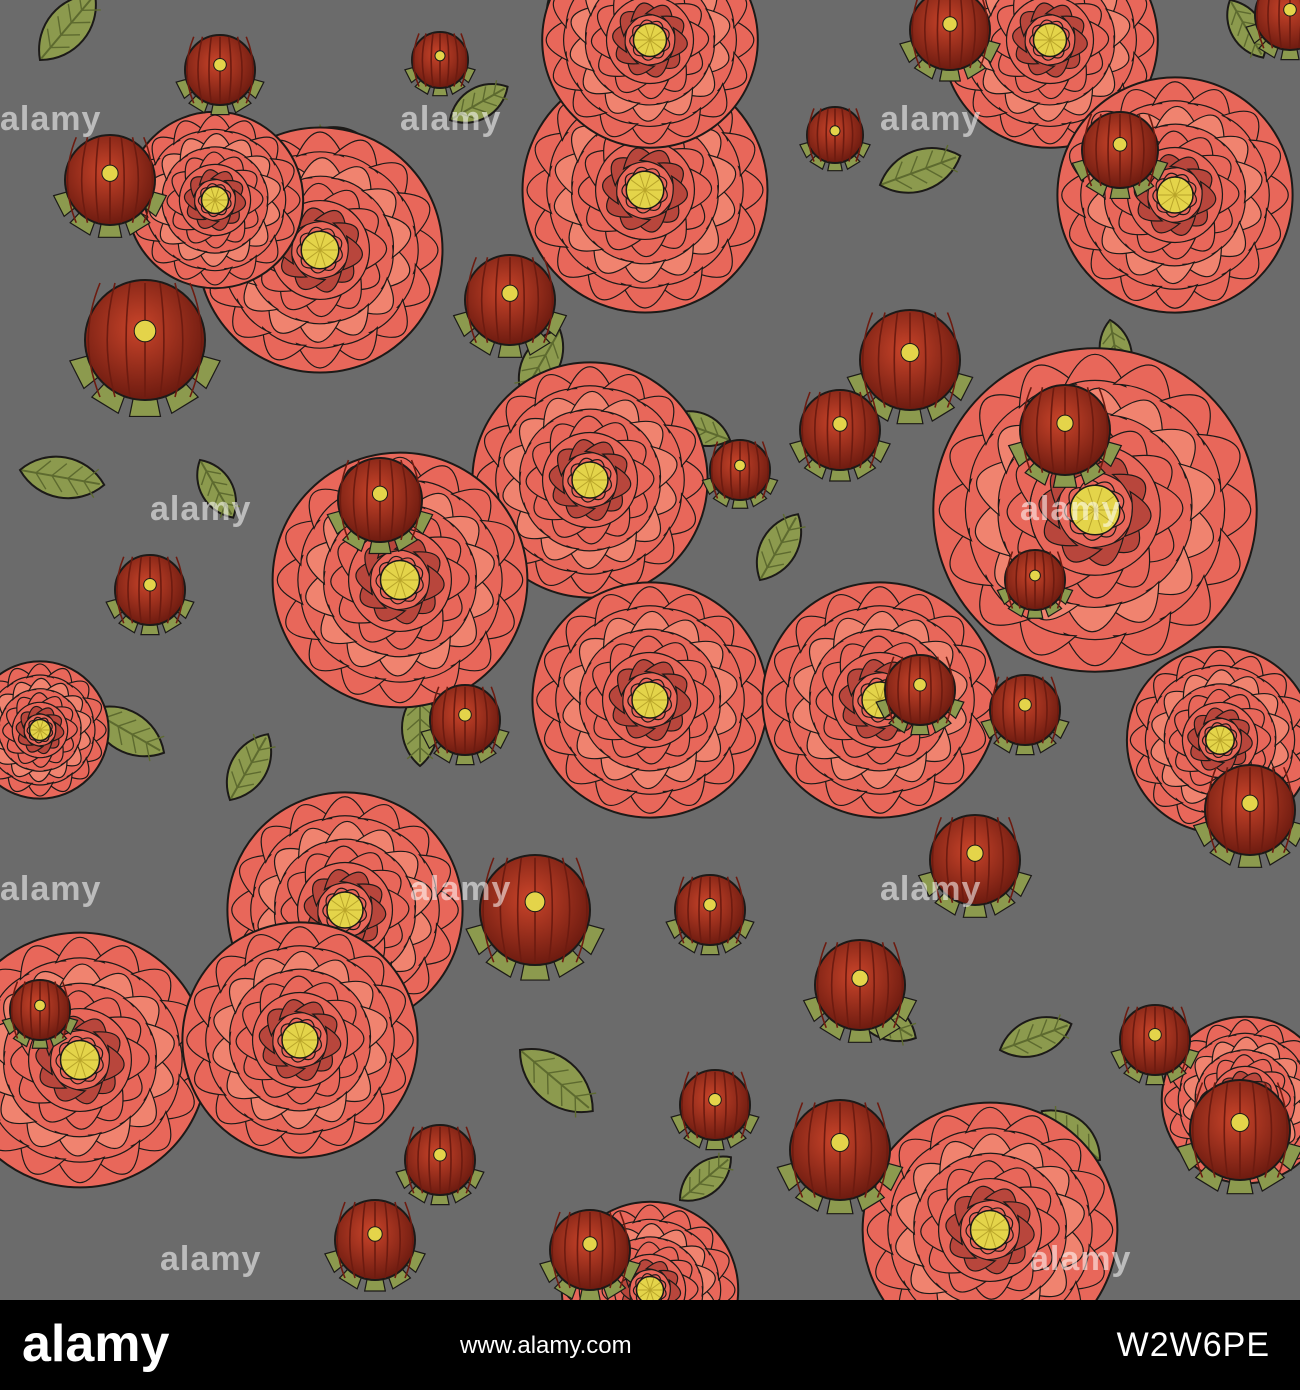 Image resolution: width=1300 pixels, height=1390 pixels. I want to click on alamy-logo: alamy, so click(95, 1344).